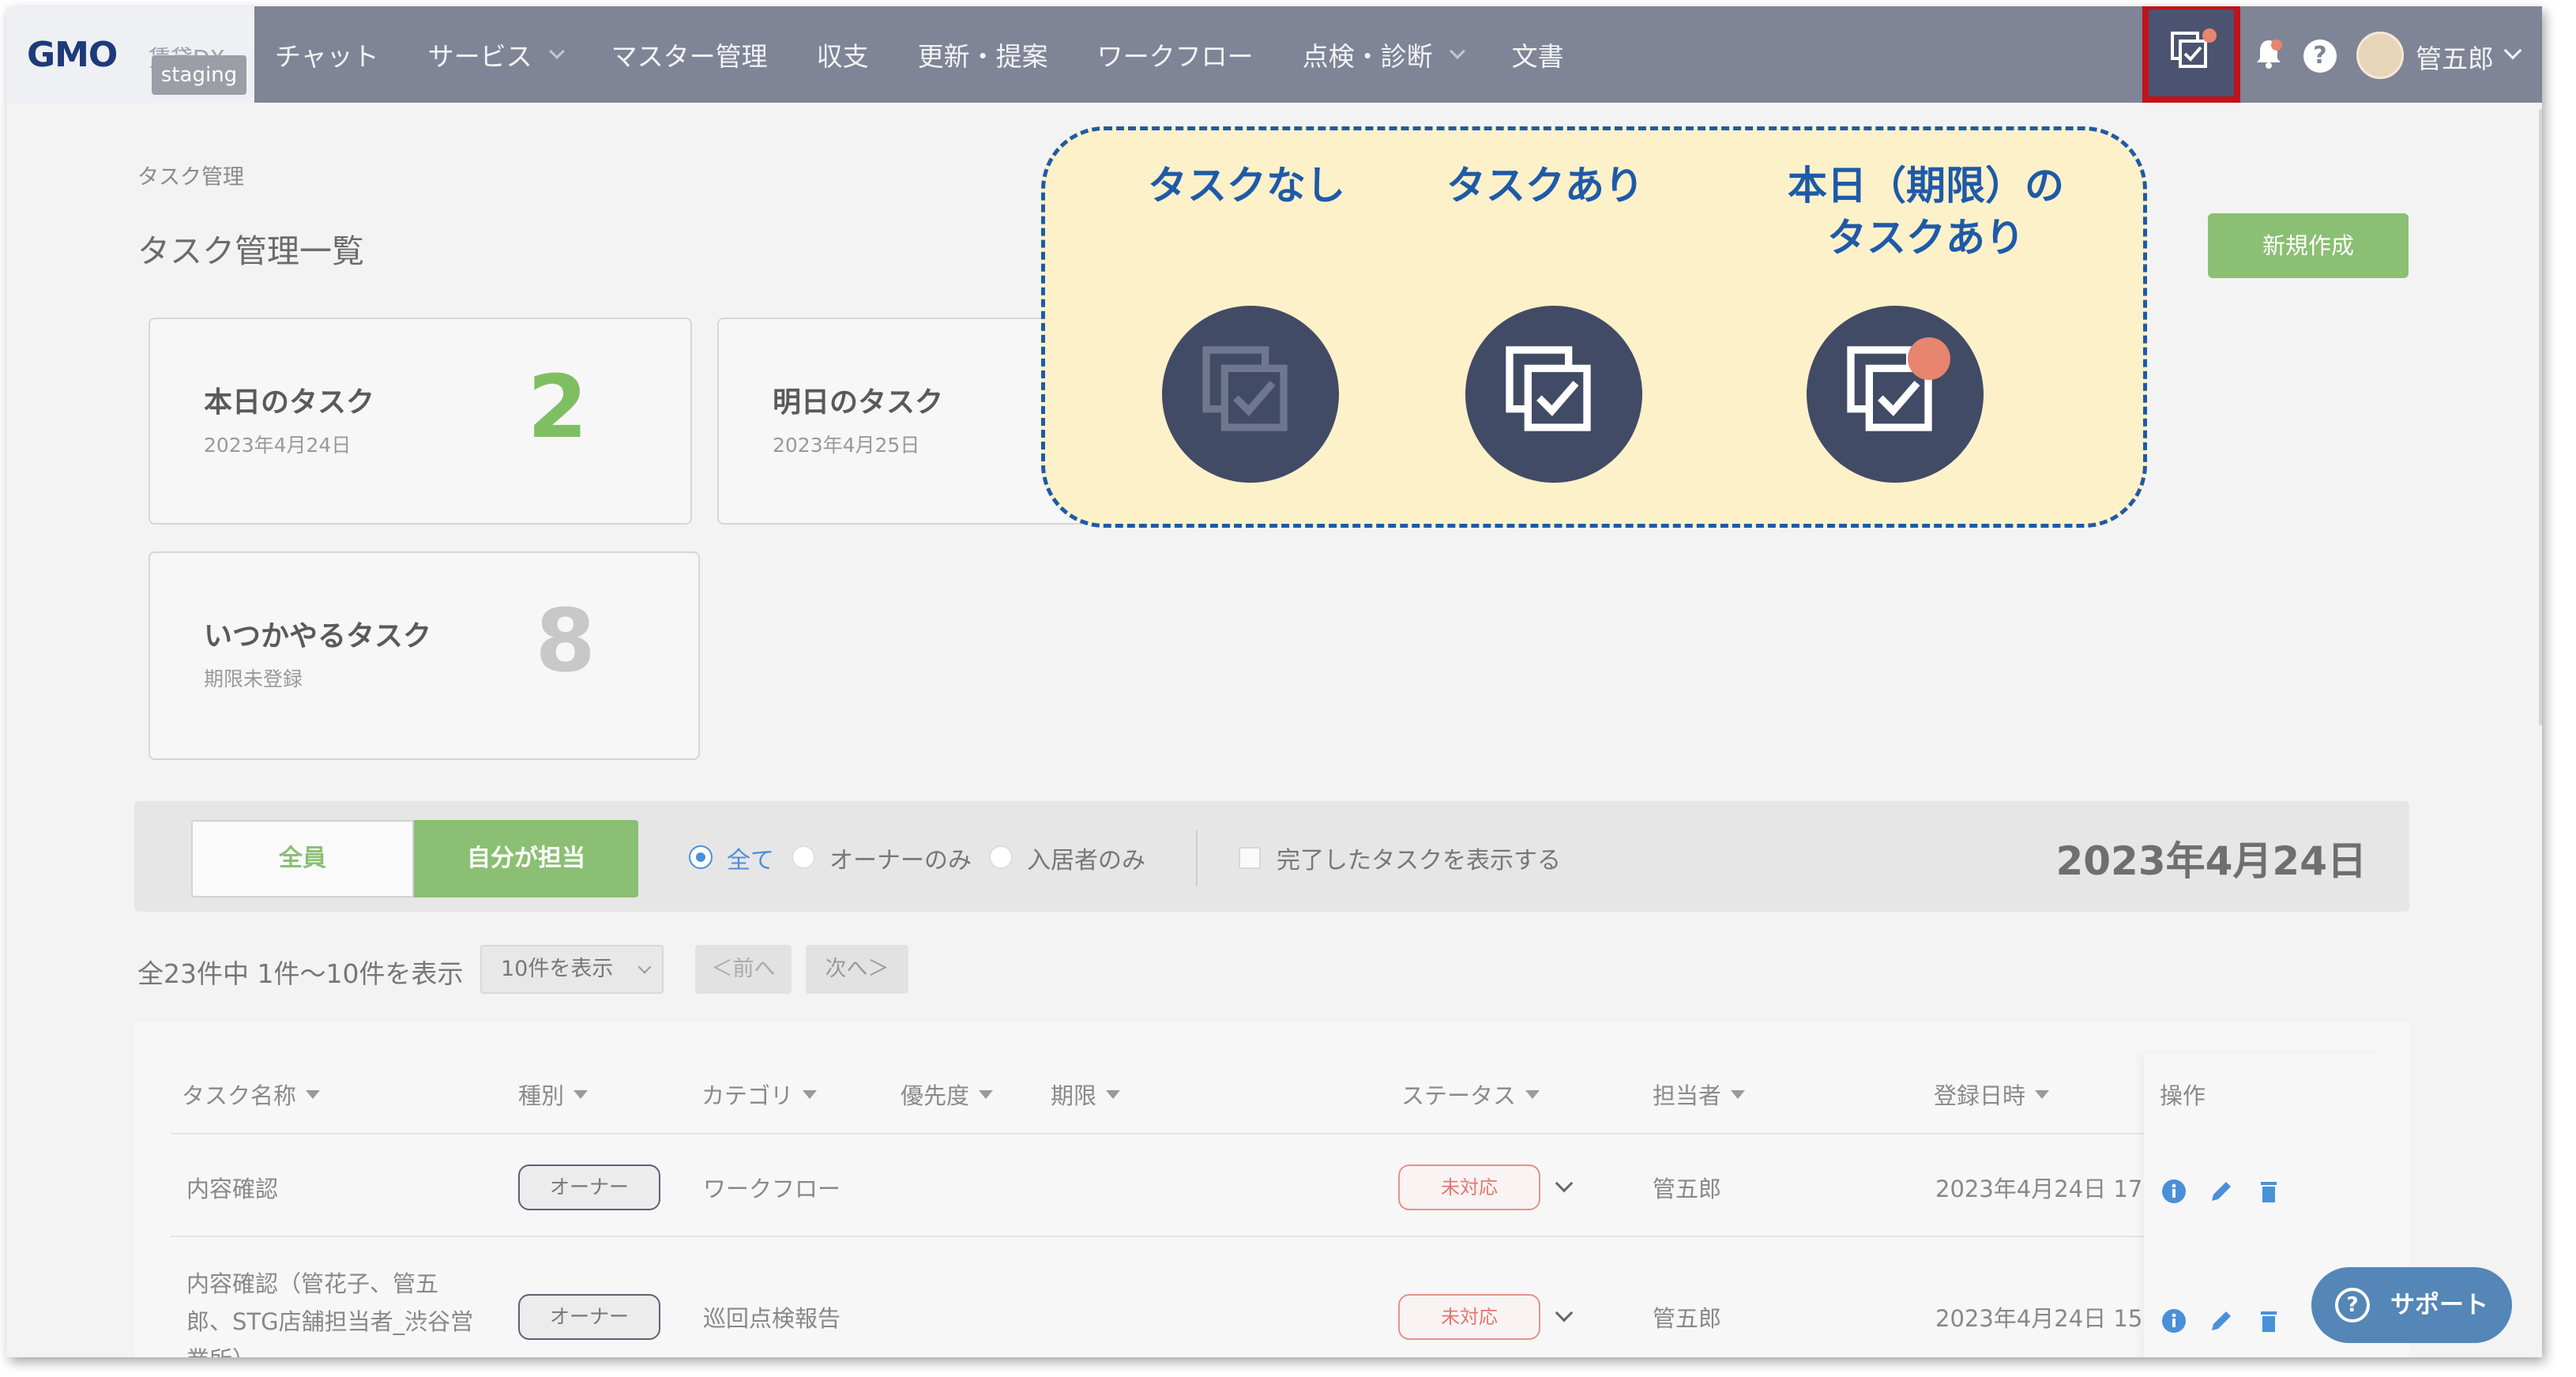 The width and height of the screenshot is (2576, 1377). What do you see at coordinates (421, 421) in the screenshot?
I see `card-today-tasks: 本日のタスク 2023年4月24日 2` at bounding box center [421, 421].